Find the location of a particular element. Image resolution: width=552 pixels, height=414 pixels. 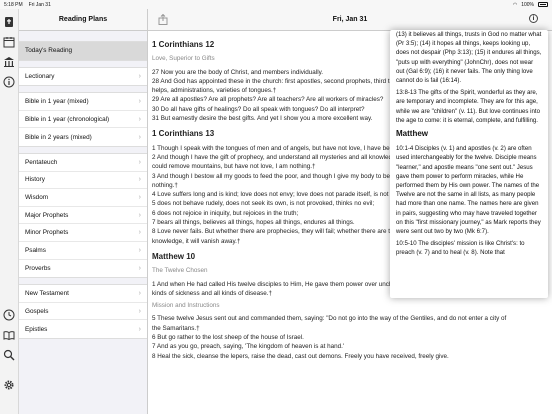

plan-item-label: Bible in 1 year (mixed) is located at coordinates (57, 101).